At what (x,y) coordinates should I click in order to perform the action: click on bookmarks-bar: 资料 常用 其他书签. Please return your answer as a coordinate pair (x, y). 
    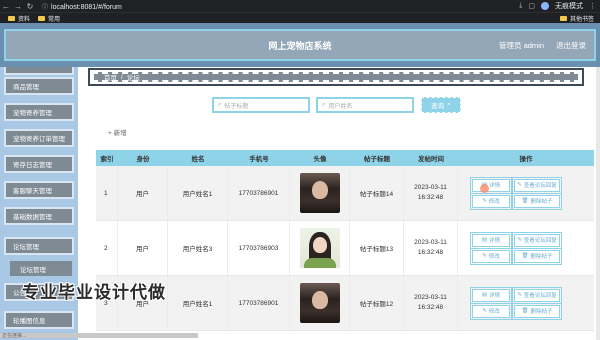
    Looking at the image, I should click on (300, 17).